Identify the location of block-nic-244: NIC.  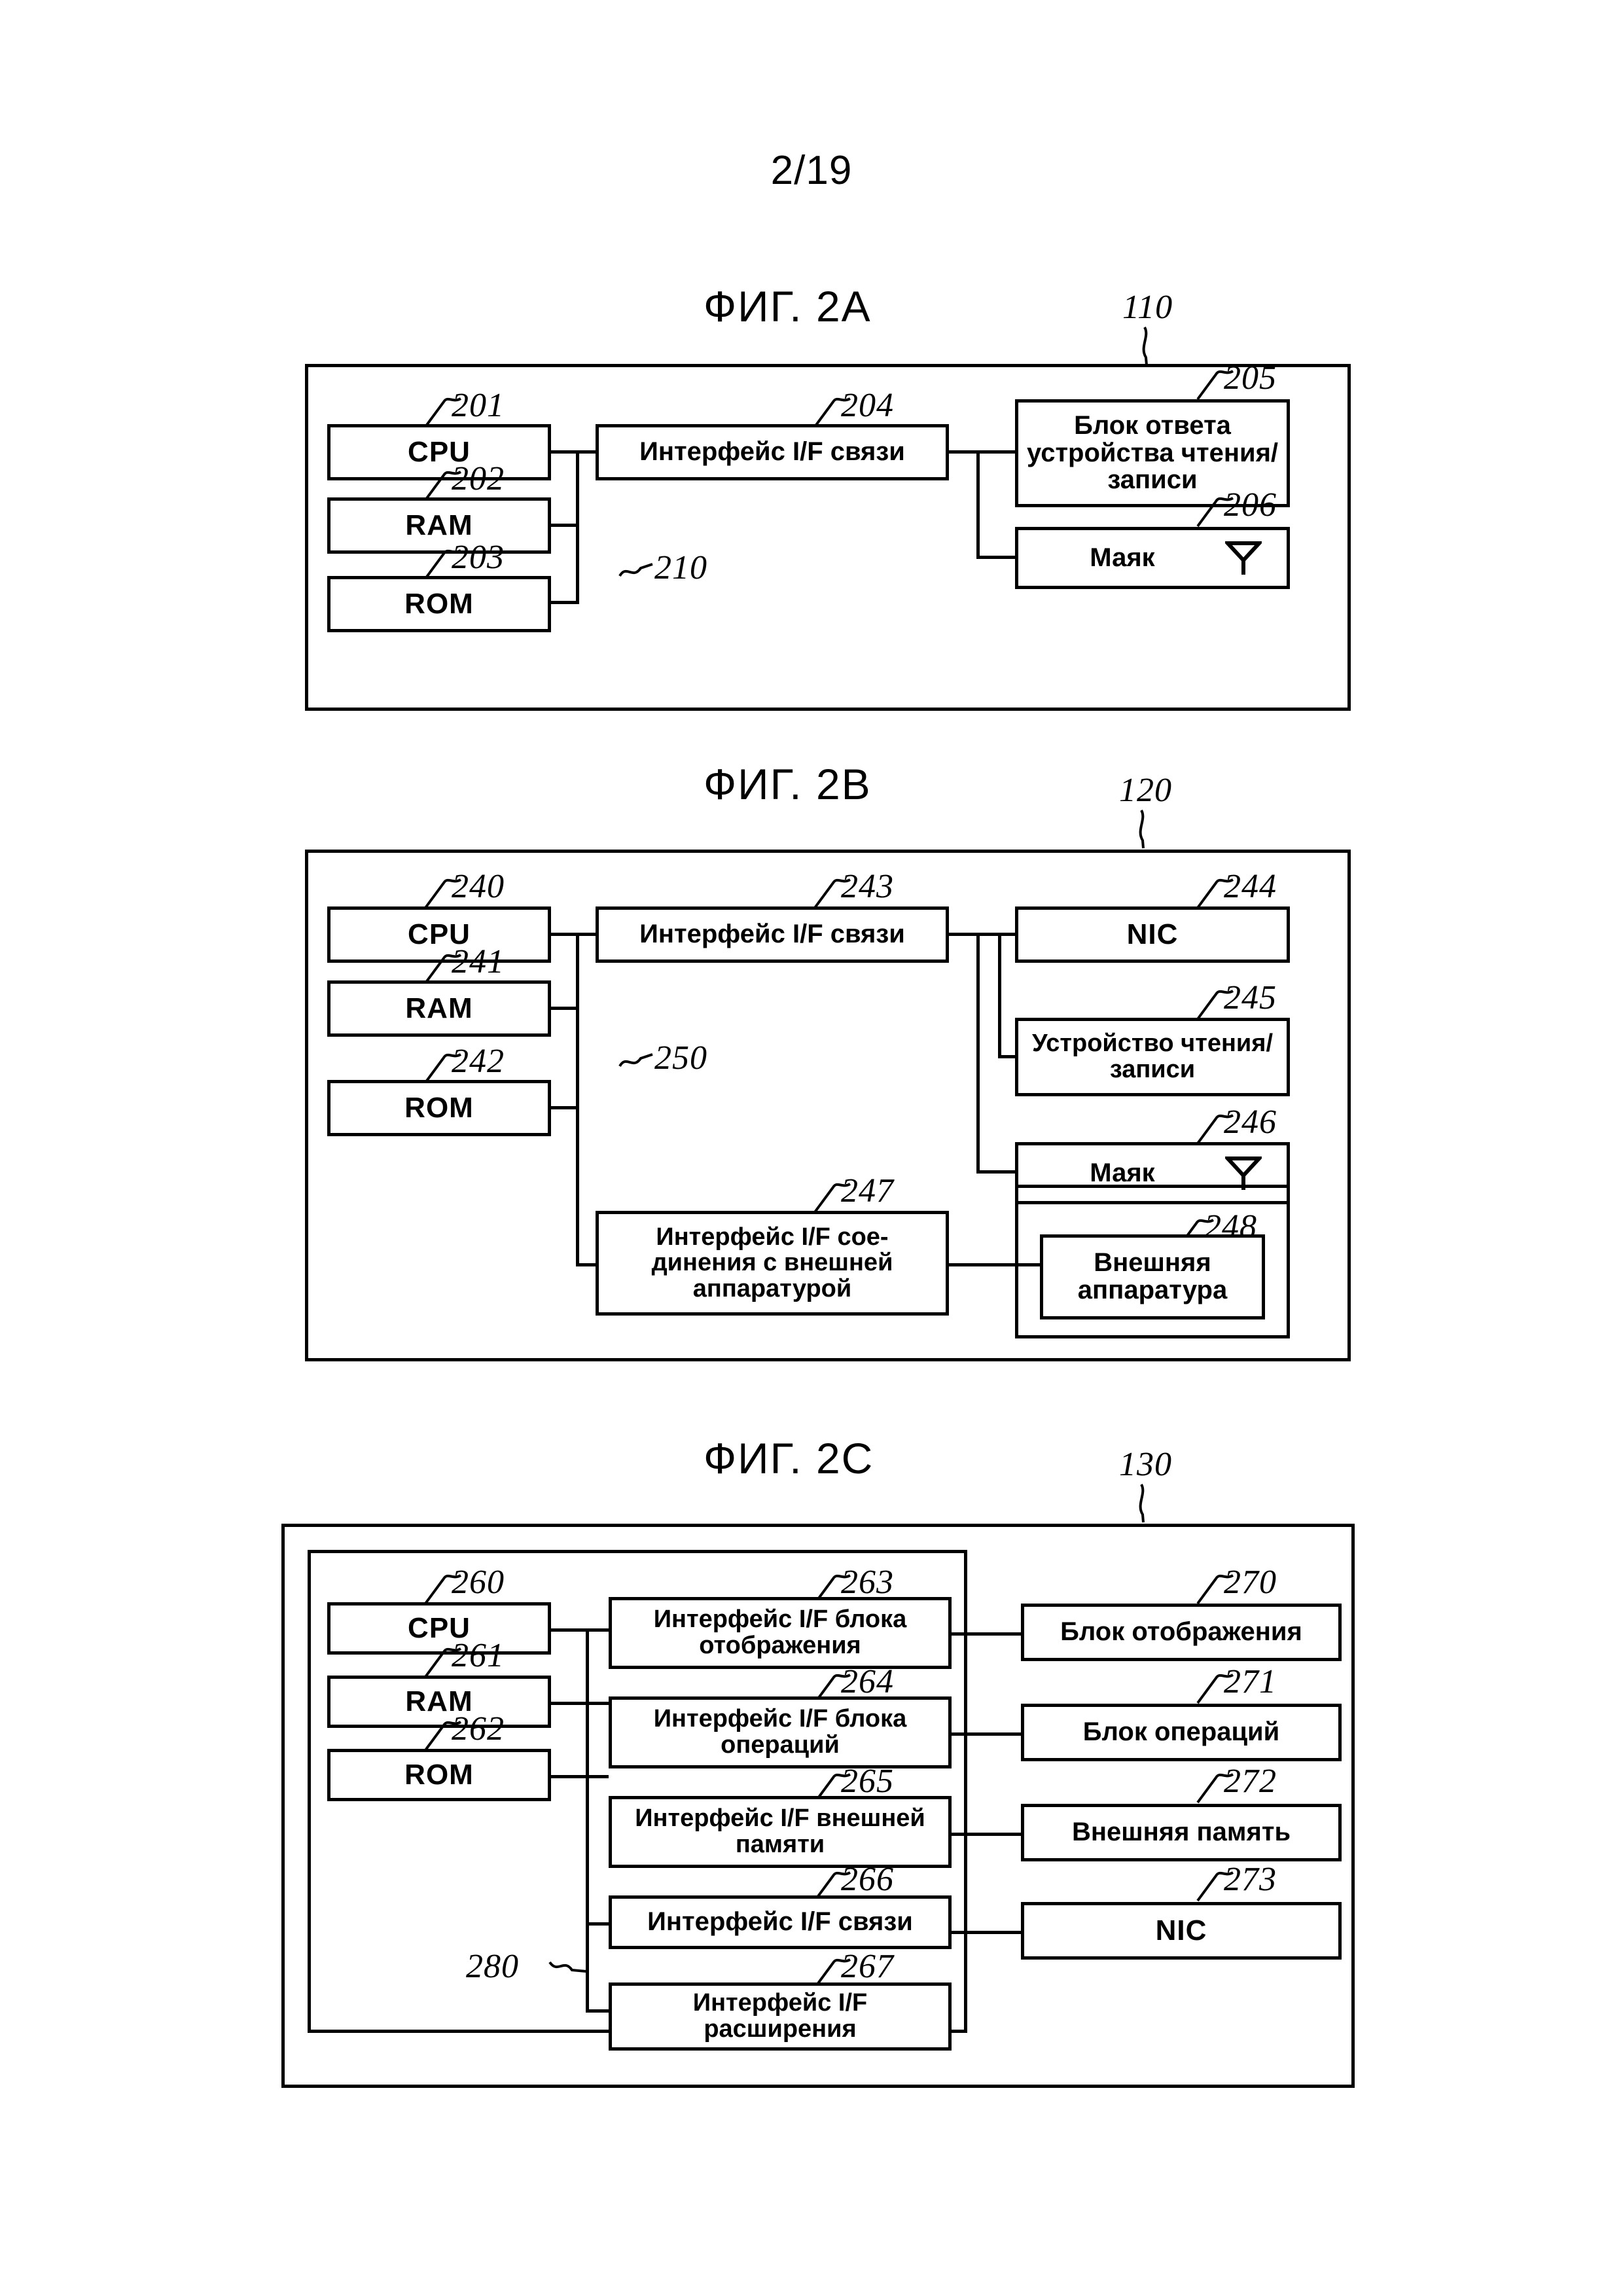
(1152, 934).